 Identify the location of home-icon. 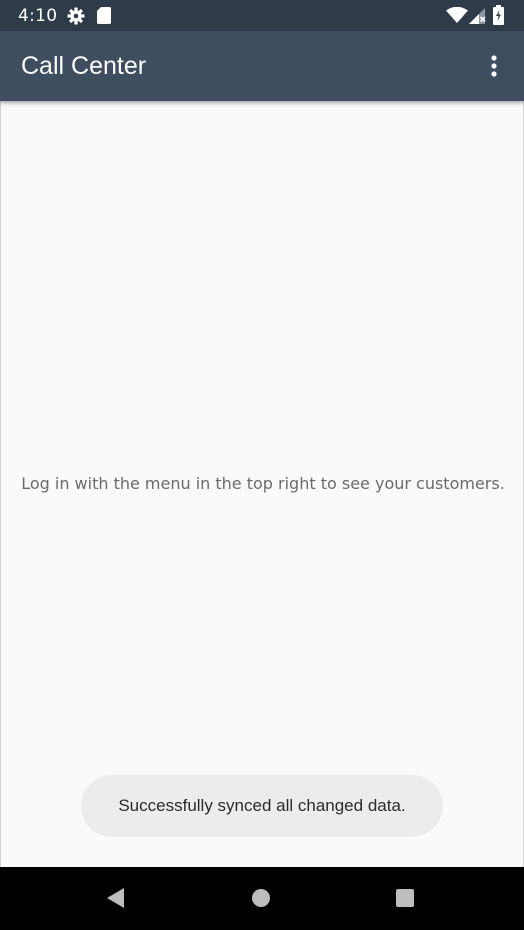
(261, 898).